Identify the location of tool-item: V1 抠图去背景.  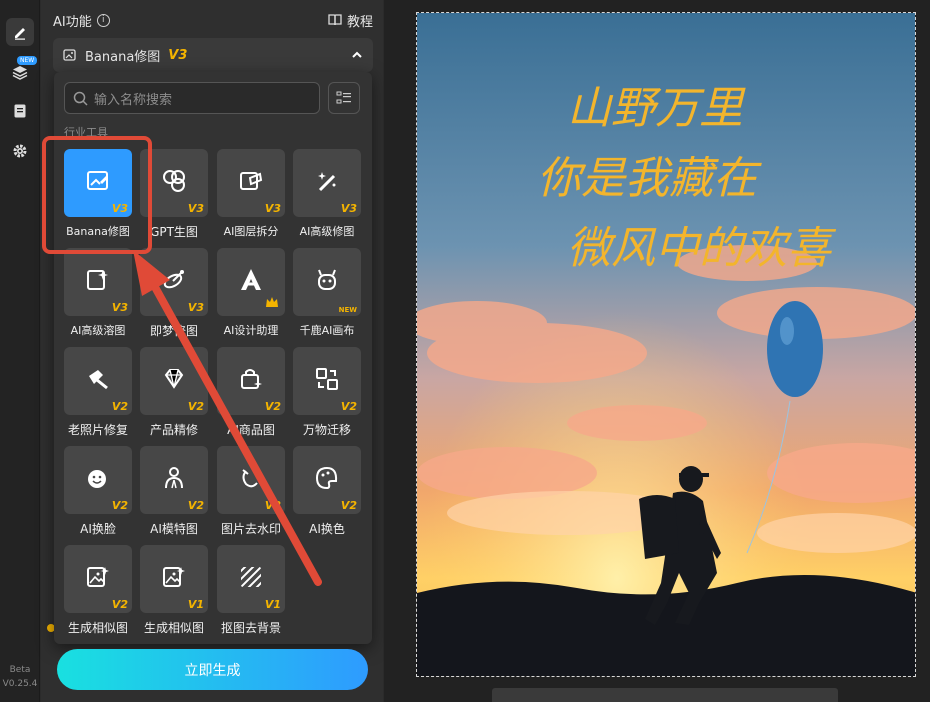
(252, 590).